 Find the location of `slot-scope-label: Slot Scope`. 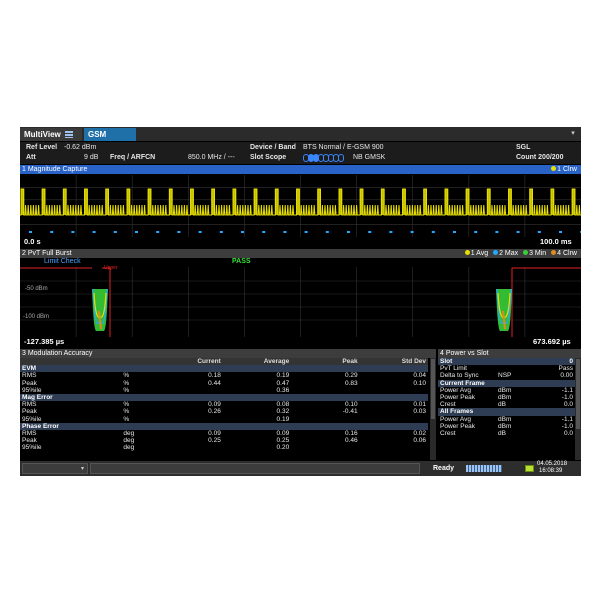

slot-scope-label: Slot Scope is located at coordinates (268, 157).